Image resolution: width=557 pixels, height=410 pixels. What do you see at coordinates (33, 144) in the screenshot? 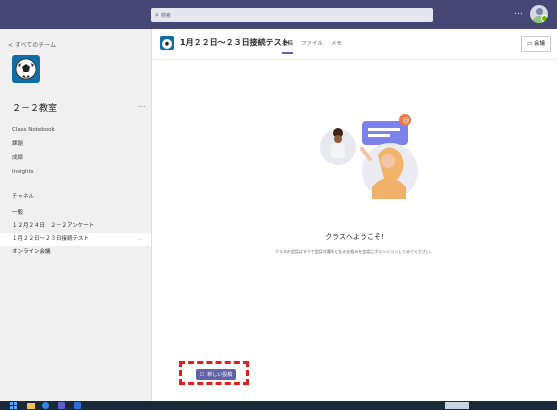
I see `link-assignments: 課題` at bounding box center [33, 144].